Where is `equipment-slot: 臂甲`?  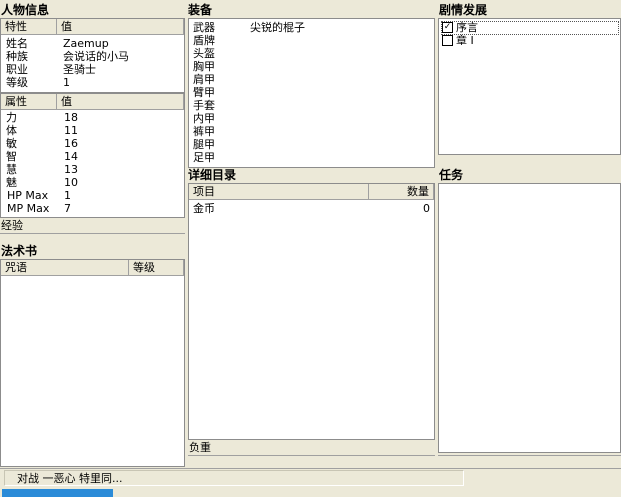 equipment-slot: 臂甲 is located at coordinates (204, 92).